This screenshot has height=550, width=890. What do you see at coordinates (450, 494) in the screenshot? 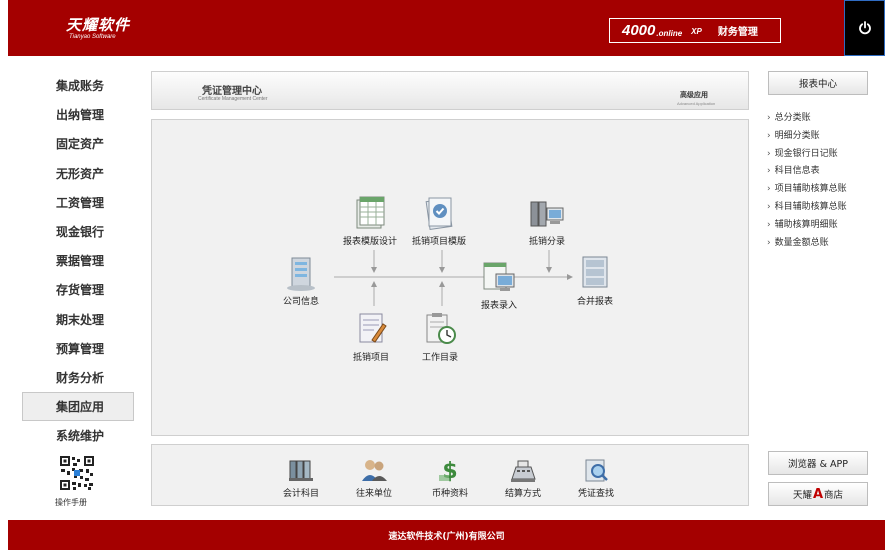
I see `tool-currency-info-label: 币种资料` at bounding box center [450, 494].